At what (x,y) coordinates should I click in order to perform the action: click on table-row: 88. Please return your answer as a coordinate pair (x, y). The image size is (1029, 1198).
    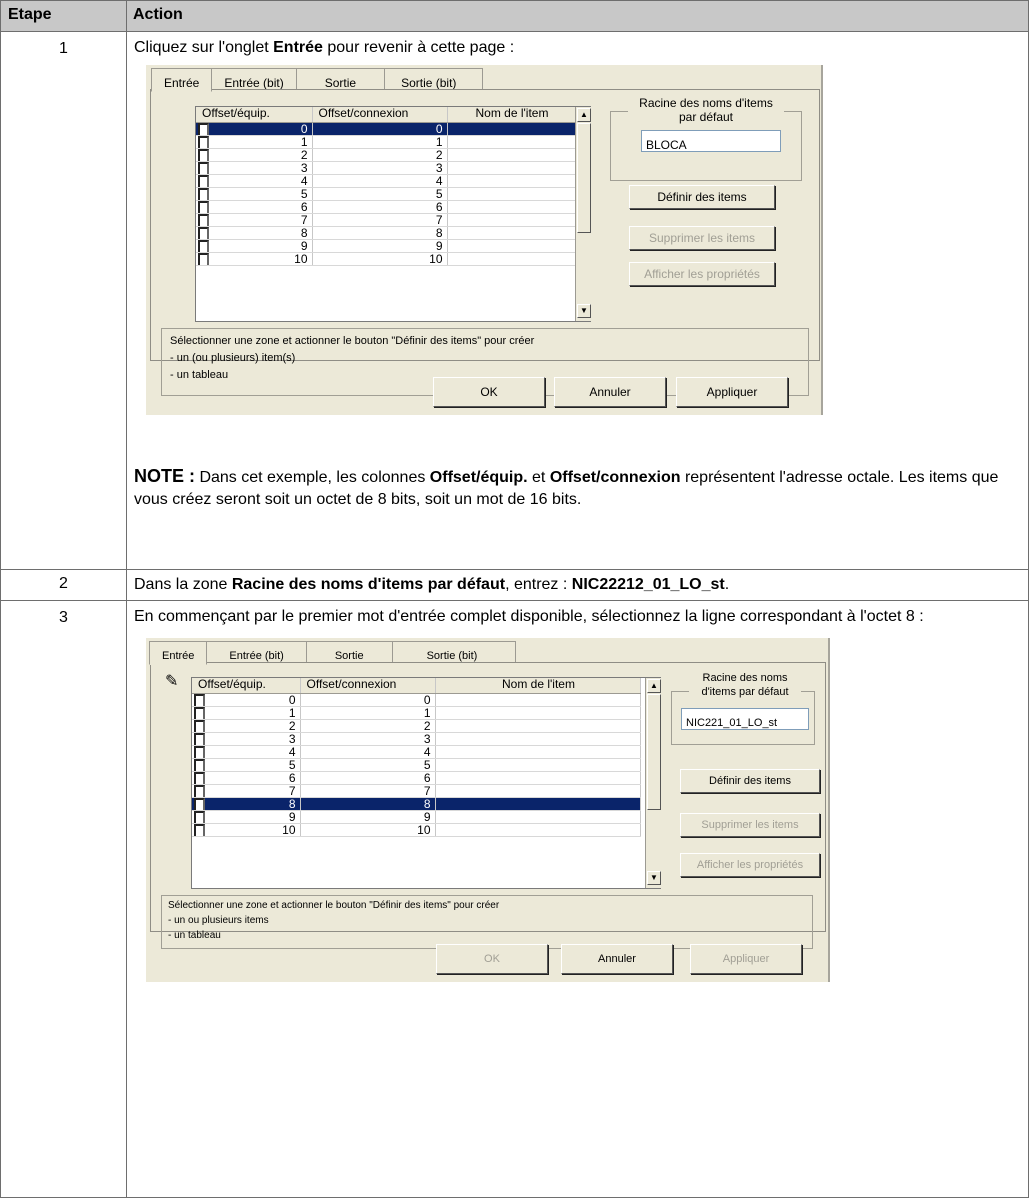
    Looking at the image, I should click on (416, 804).